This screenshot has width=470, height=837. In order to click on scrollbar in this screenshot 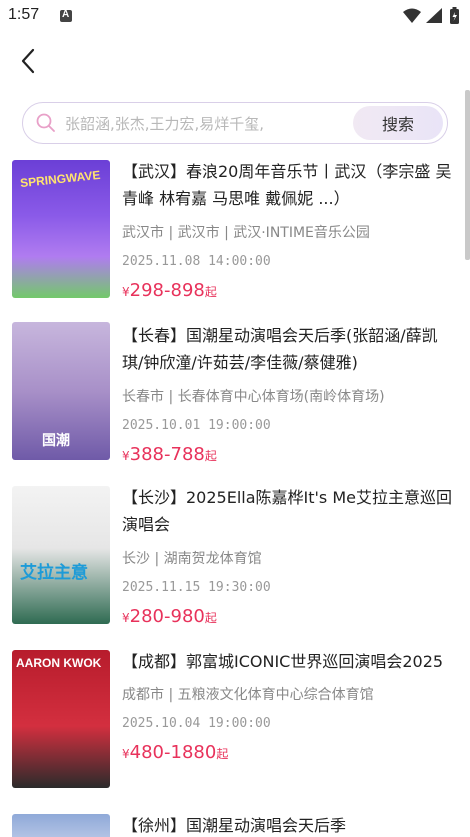, I will do `click(467, 175)`.